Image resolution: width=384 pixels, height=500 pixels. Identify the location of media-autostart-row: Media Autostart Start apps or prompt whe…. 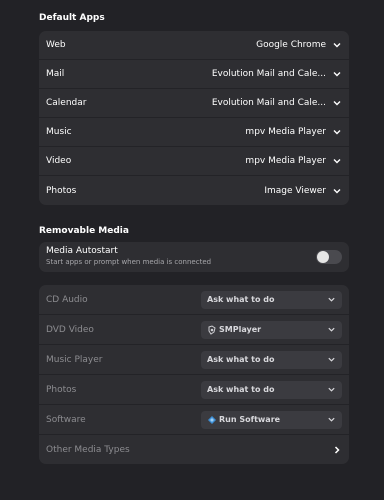
(194, 257).